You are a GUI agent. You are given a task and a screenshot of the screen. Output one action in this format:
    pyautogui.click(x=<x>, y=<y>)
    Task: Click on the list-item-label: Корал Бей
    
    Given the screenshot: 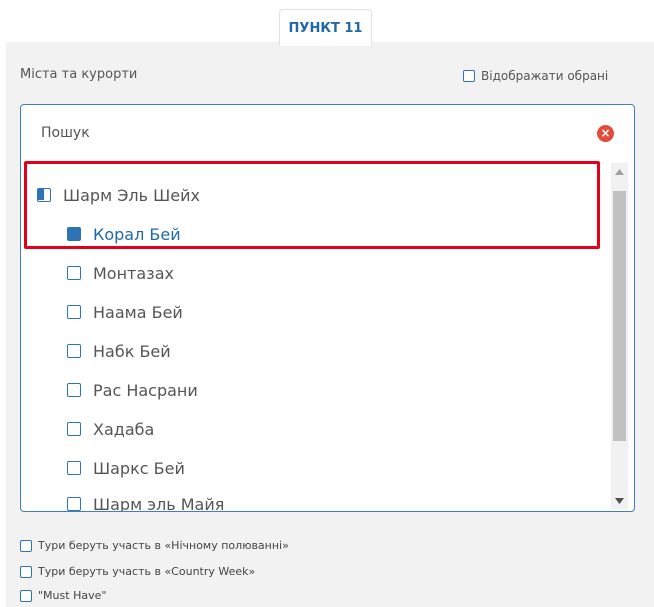 What is the action you would take?
    pyautogui.click(x=137, y=234)
    